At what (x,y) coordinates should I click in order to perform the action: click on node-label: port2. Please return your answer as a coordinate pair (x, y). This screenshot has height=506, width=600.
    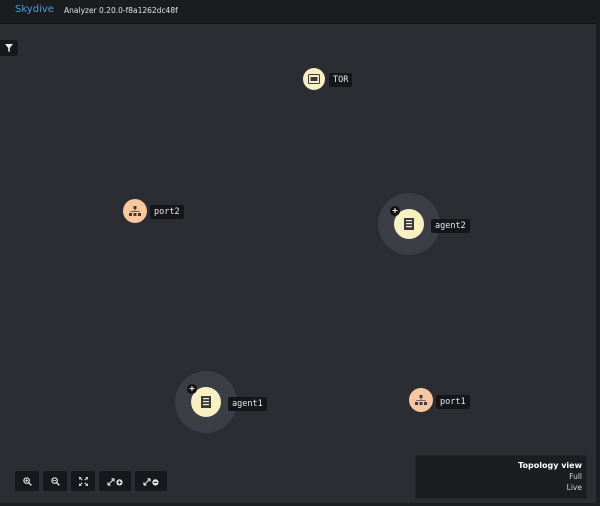
    Looking at the image, I should click on (167, 212).